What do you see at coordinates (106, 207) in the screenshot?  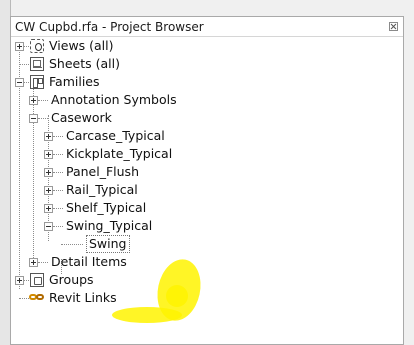 I see `tree-item-label: Shelf_Typical` at bounding box center [106, 207].